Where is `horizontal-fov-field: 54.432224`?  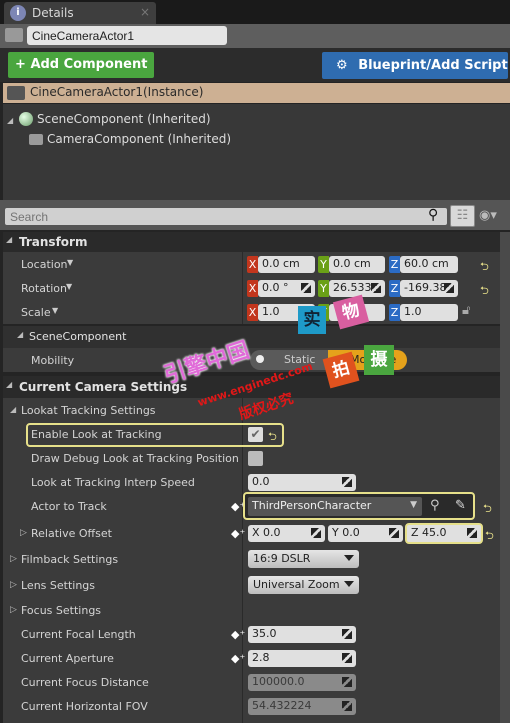 horizontal-fov-field: 54.432224 is located at coordinates (302, 706).